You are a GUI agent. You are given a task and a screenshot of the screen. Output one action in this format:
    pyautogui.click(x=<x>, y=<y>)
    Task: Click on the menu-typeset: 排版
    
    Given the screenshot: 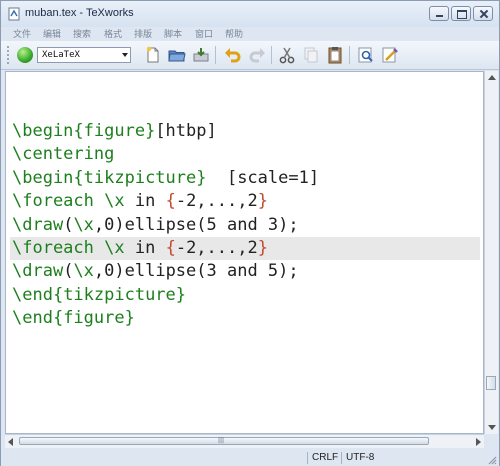 What is the action you would take?
    pyautogui.click(x=143, y=33)
    